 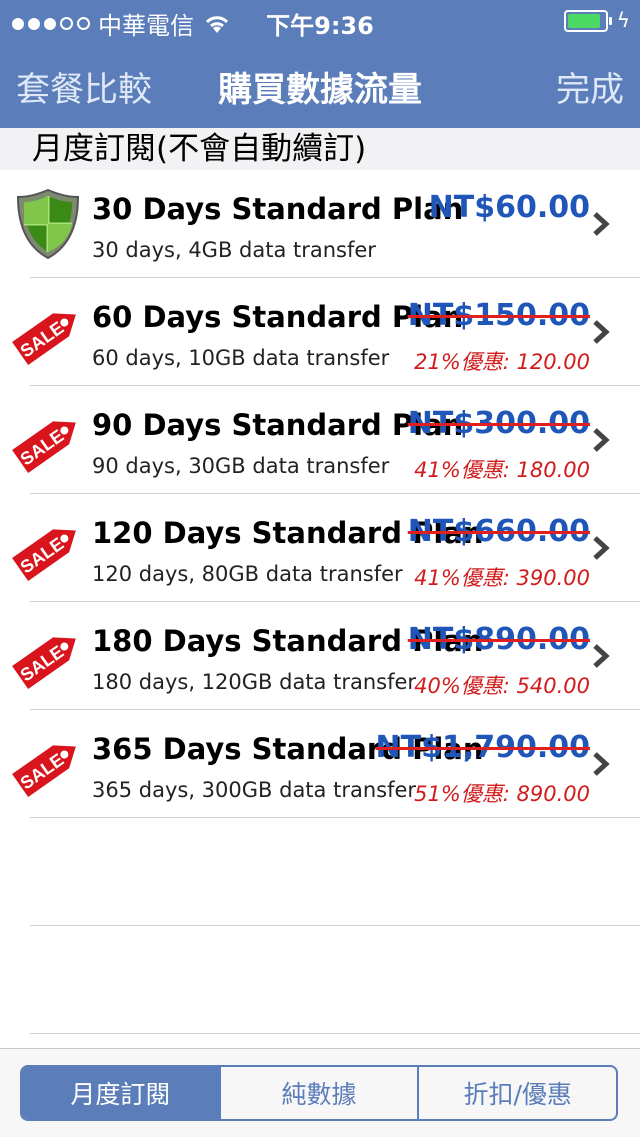 I want to click on tab-data-only: 純數據, so click(x=320, y=1093).